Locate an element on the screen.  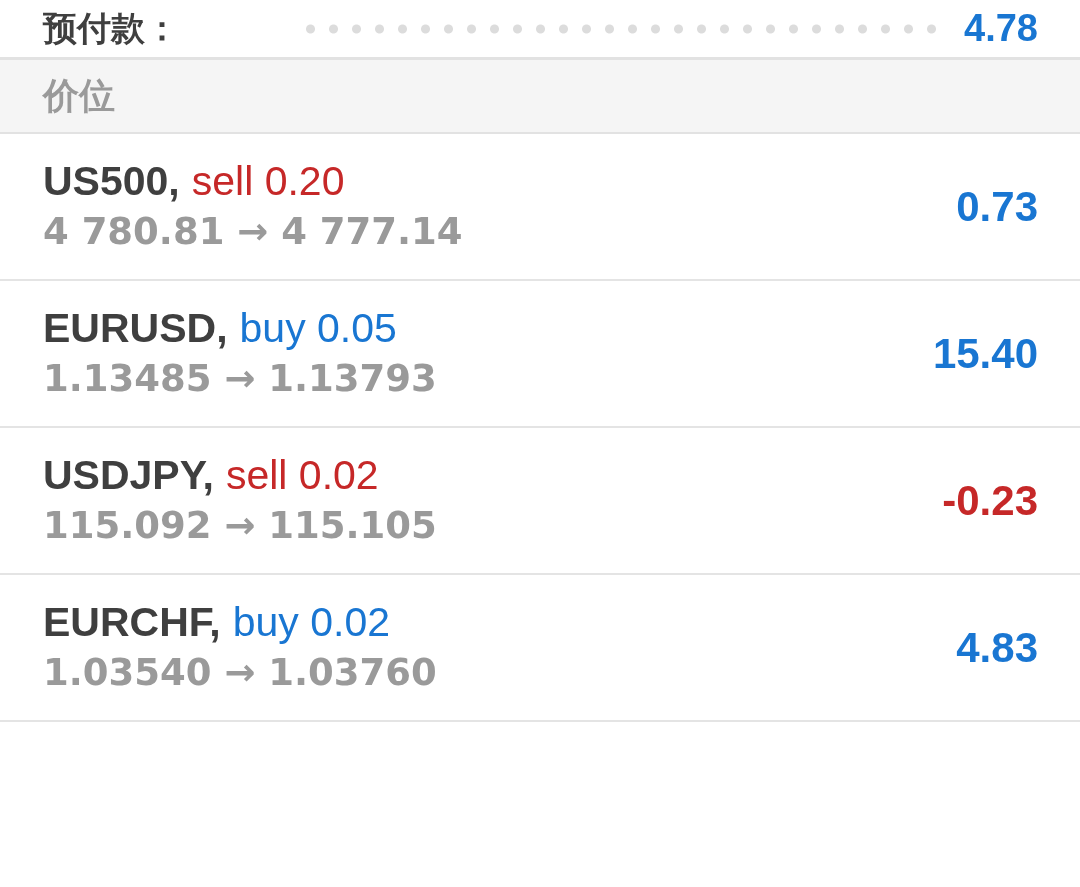
price-change-label: 115.092 → 115.105 is located at coordinates (240, 526).